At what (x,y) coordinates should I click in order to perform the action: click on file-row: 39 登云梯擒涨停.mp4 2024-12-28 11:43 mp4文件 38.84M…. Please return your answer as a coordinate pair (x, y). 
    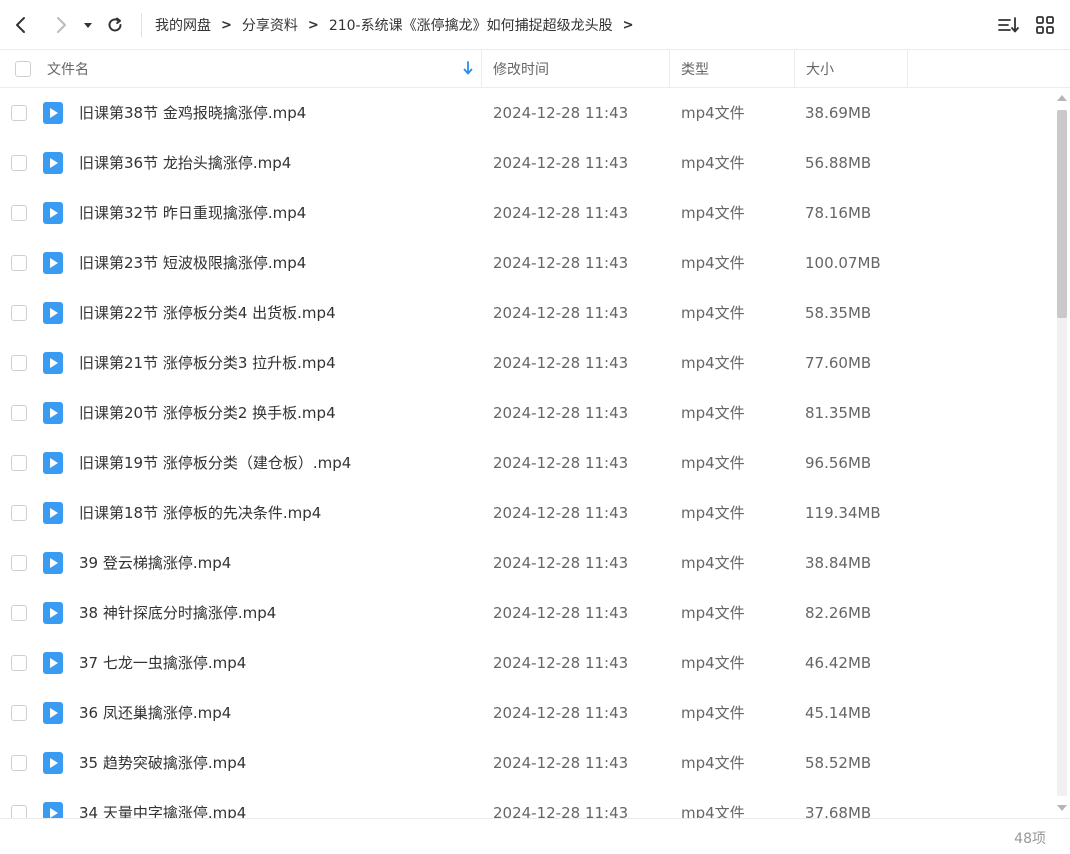
    Looking at the image, I should click on (527, 563).